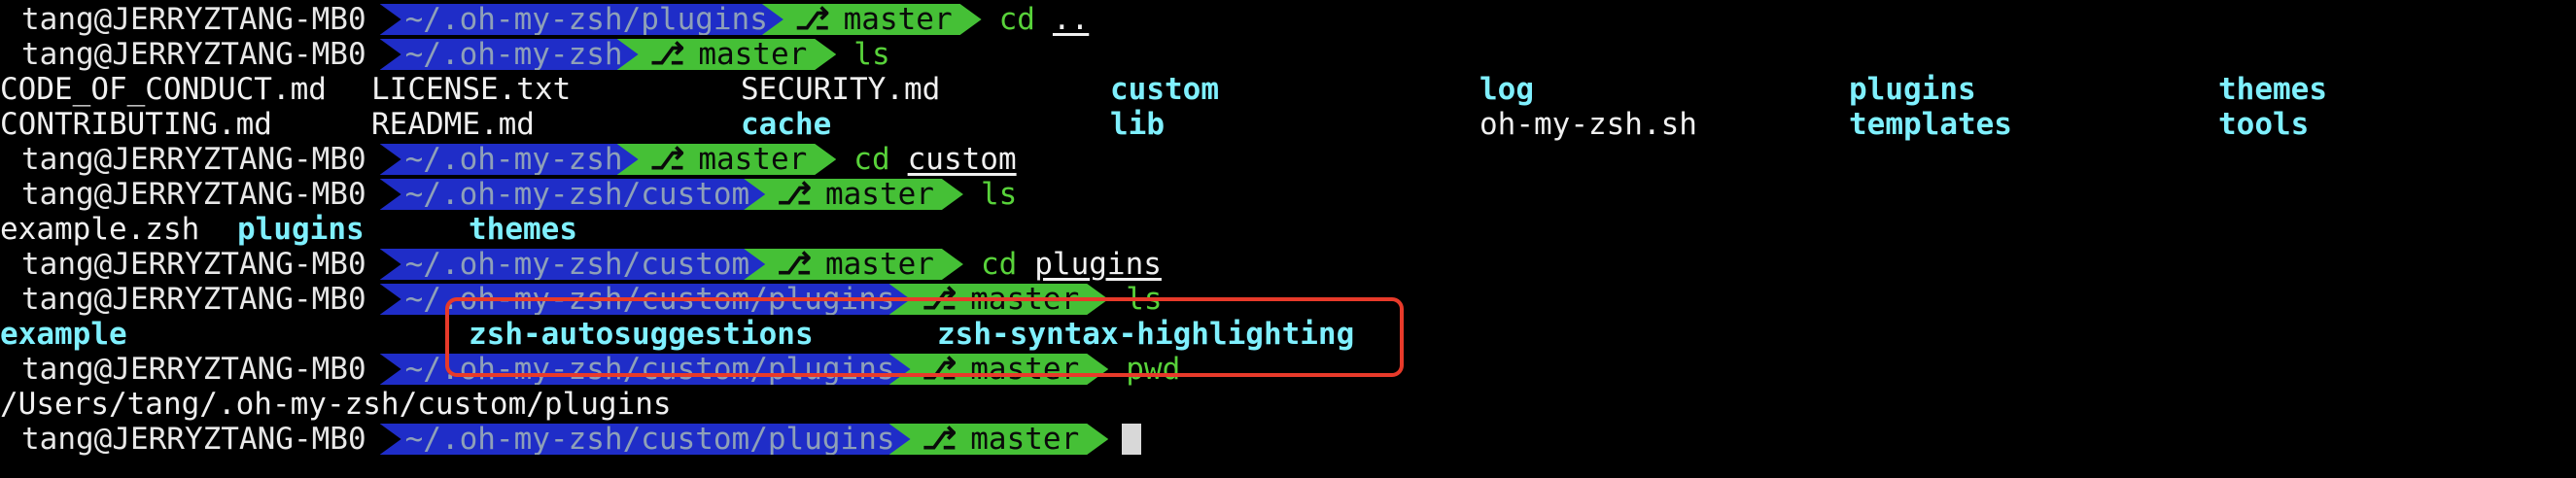 Image resolution: width=2576 pixels, height=478 pixels. I want to click on ls-file: oh-my-zsh.sh, so click(1588, 124).